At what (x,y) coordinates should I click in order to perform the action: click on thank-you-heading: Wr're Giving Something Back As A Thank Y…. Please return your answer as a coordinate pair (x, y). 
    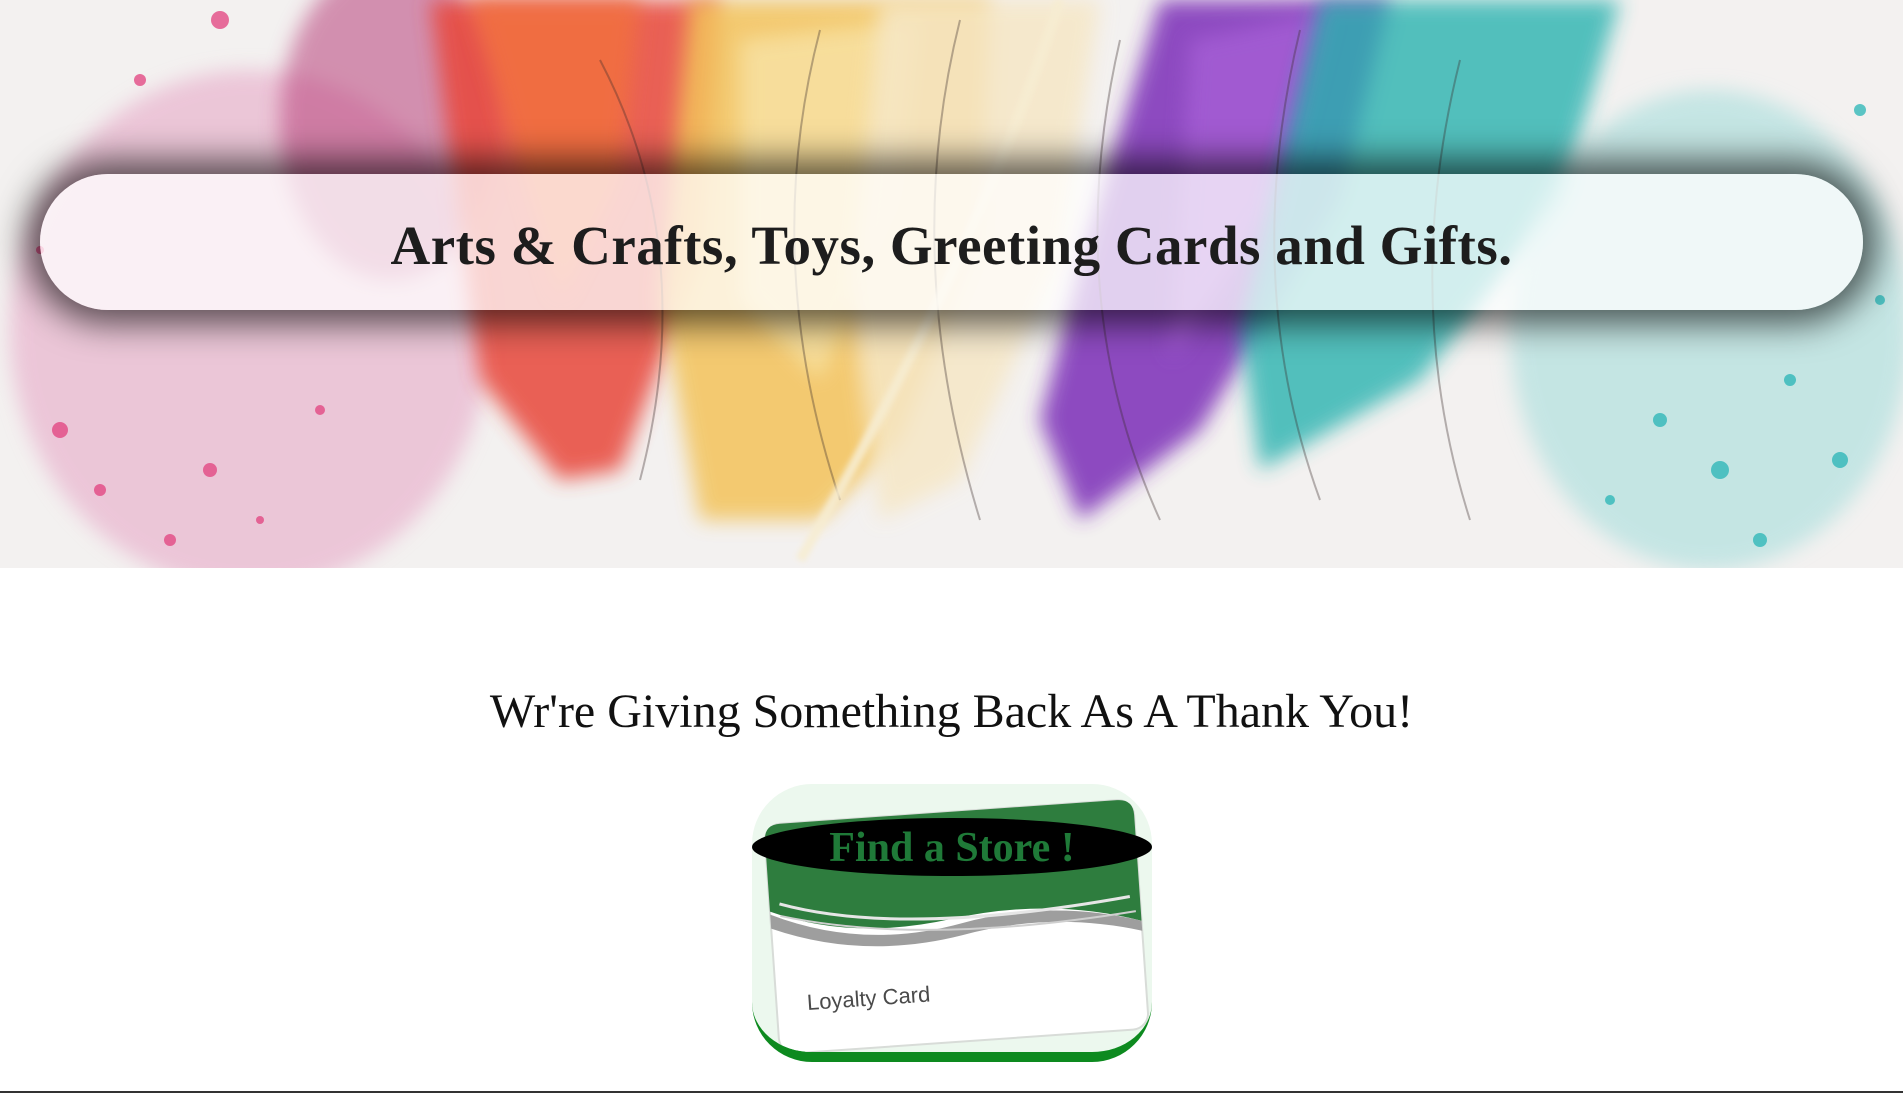
    Looking at the image, I should click on (951, 711).